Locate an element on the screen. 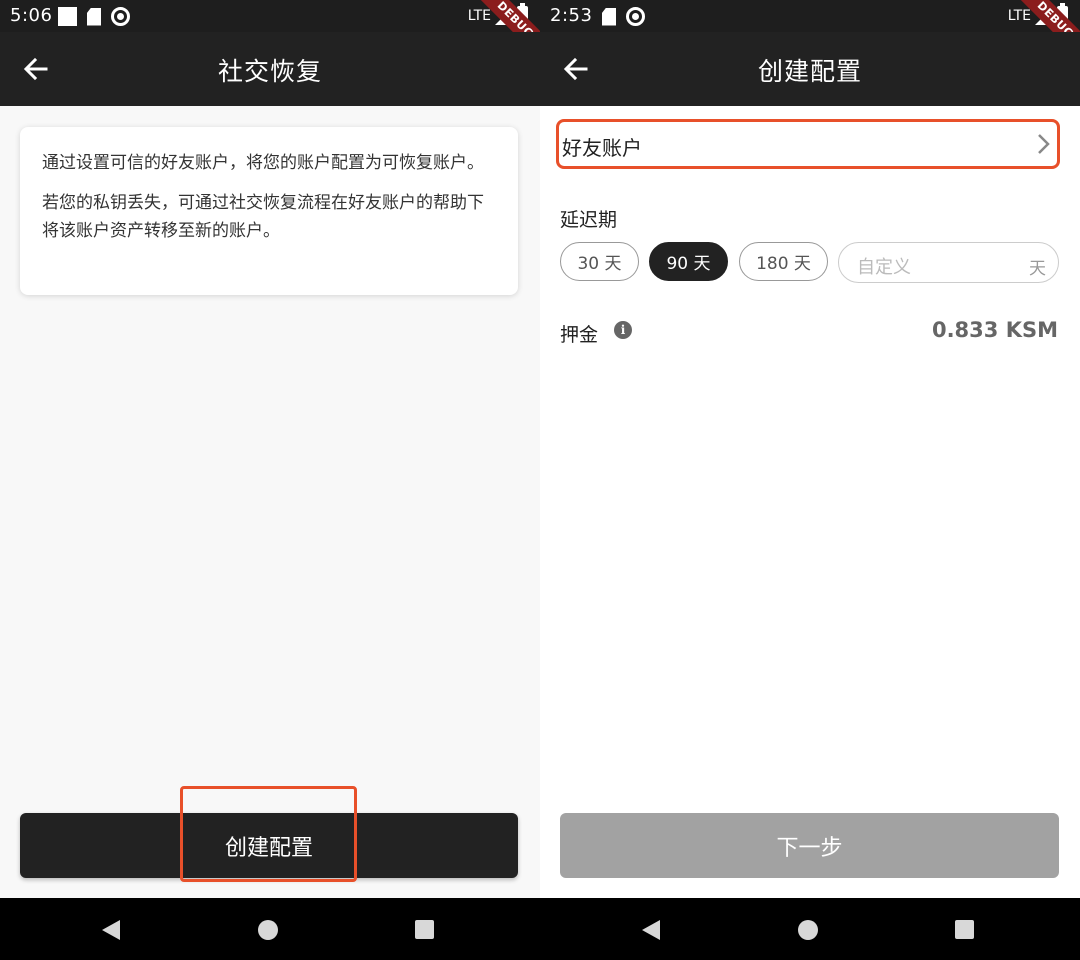 This screenshot has width=1080, height=960. status-bar: 2:53 LTE is located at coordinates (810, 16).